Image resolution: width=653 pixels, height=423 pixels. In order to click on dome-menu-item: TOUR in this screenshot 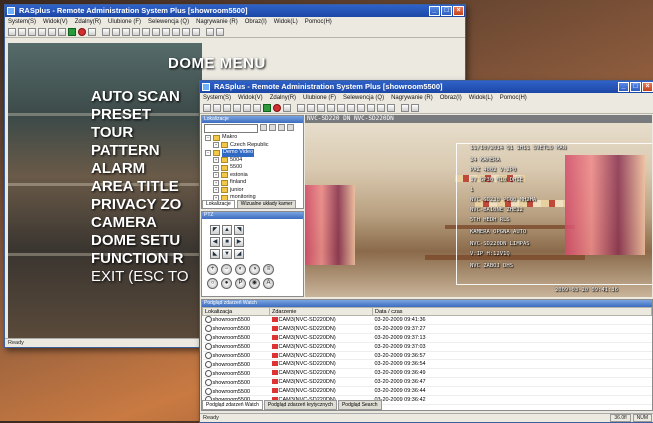, I will do `click(140, 133)`.